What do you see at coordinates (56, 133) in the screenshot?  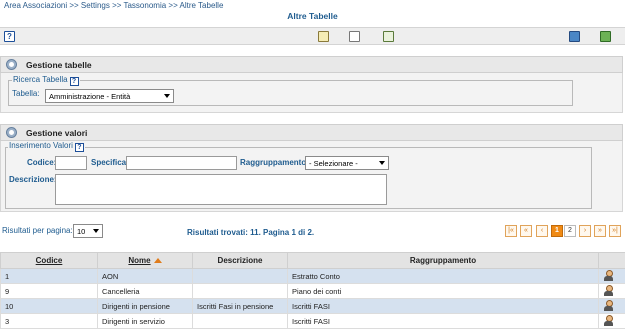 I see `gestione-valori-title: Gestione valori` at bounding box center [56, 133].